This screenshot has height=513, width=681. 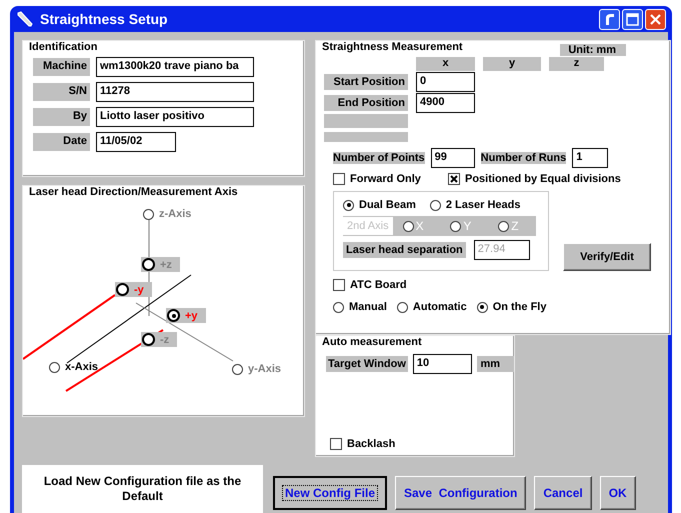 What do you see at coordinates (330, 493) in the screenshot?
I see `dialog-button: New Config File` at bounding box center [330, 493].